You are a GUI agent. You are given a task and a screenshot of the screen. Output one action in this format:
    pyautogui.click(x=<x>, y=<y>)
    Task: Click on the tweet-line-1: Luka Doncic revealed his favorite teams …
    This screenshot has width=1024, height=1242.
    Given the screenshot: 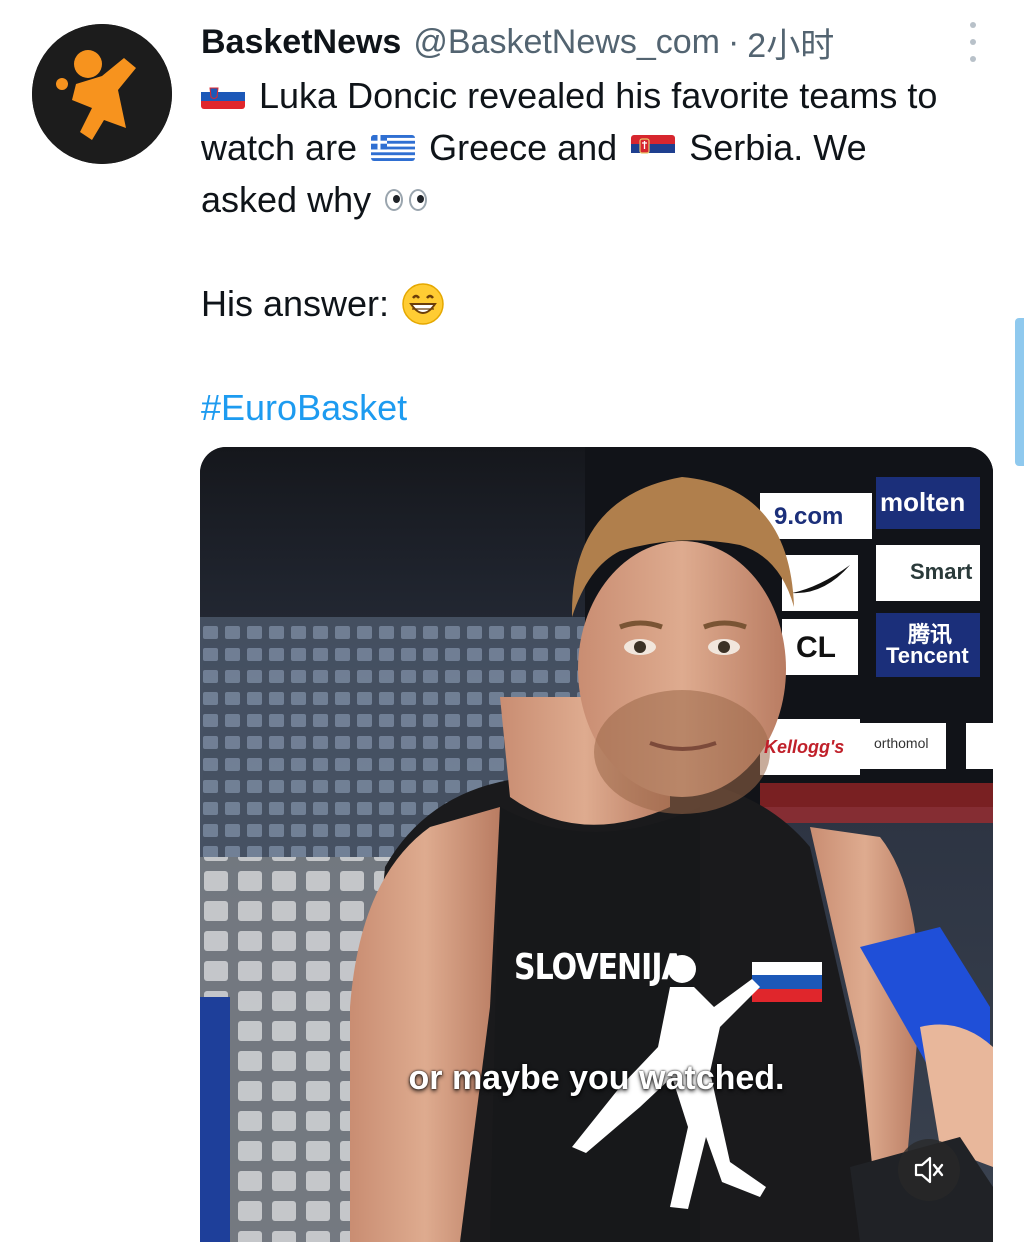 What is the action you would take?
    pyautogui.click(x=601, y=96)
    